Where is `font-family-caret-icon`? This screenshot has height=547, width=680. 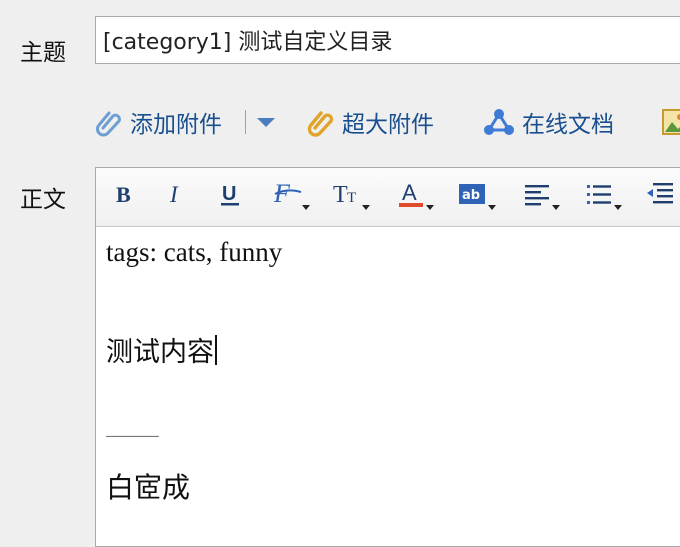
font-family-caret-icon is located at coordinates (306, 207).